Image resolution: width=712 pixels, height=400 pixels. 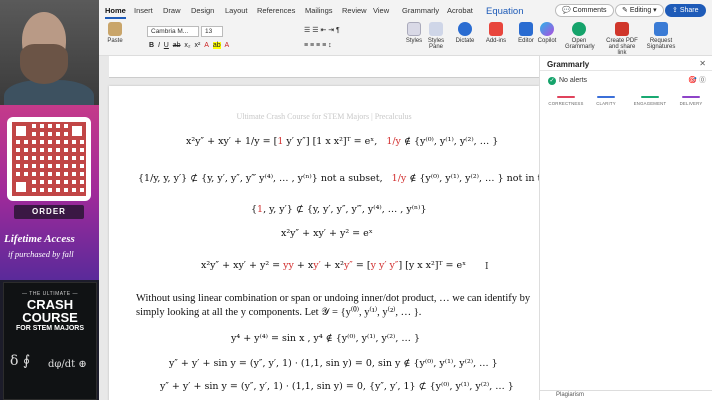 I want to click on styles-pane-icon, so click(x=436, y=29).